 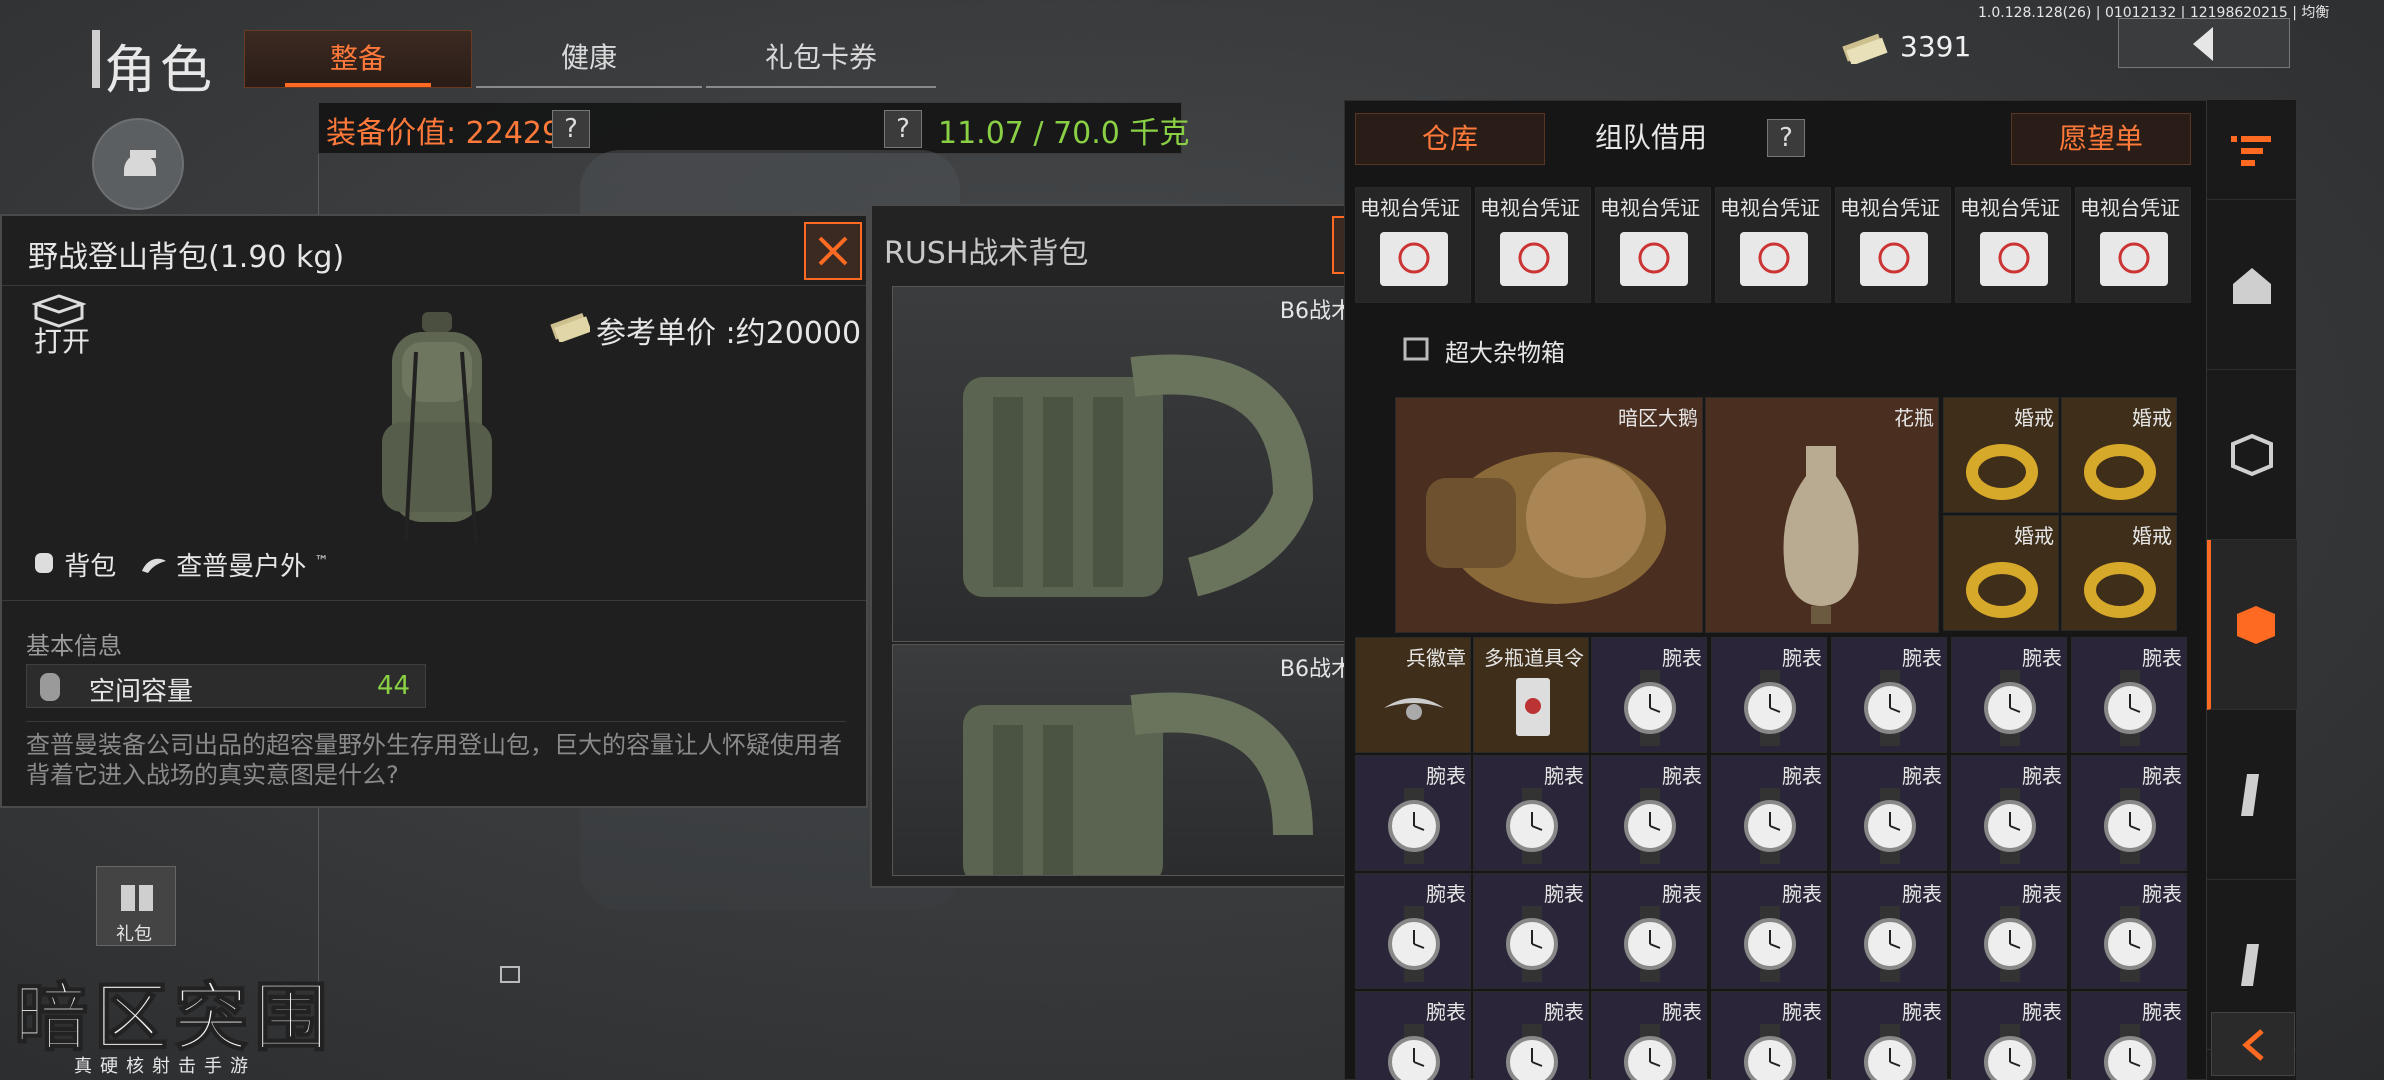 I want to click on item-label: 花瓶, so click(x=1914, y=418).